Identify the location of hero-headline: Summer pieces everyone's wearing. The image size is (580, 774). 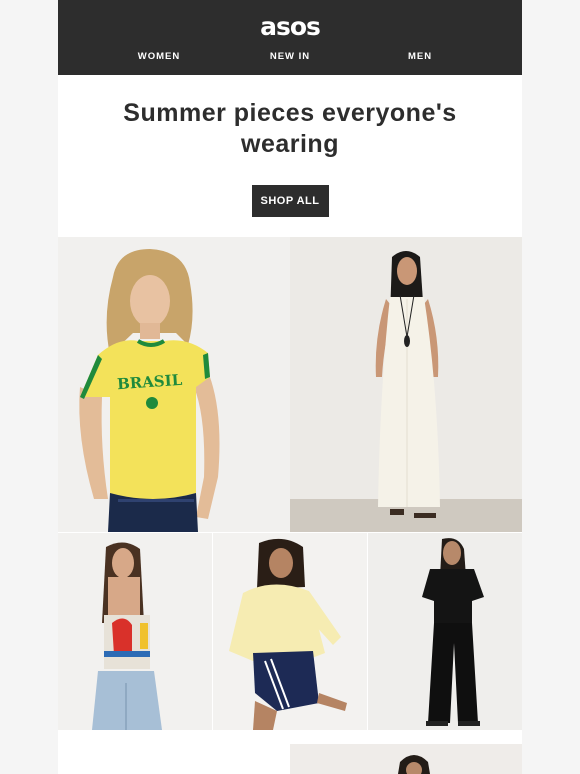
(290, 128).